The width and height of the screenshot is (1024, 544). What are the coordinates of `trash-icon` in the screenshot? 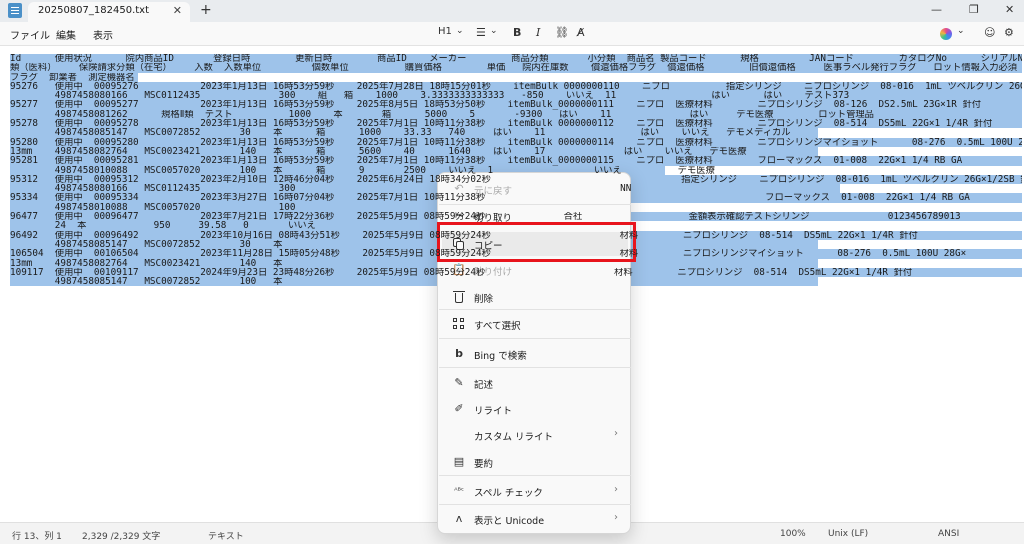 It's located at (459, 297).